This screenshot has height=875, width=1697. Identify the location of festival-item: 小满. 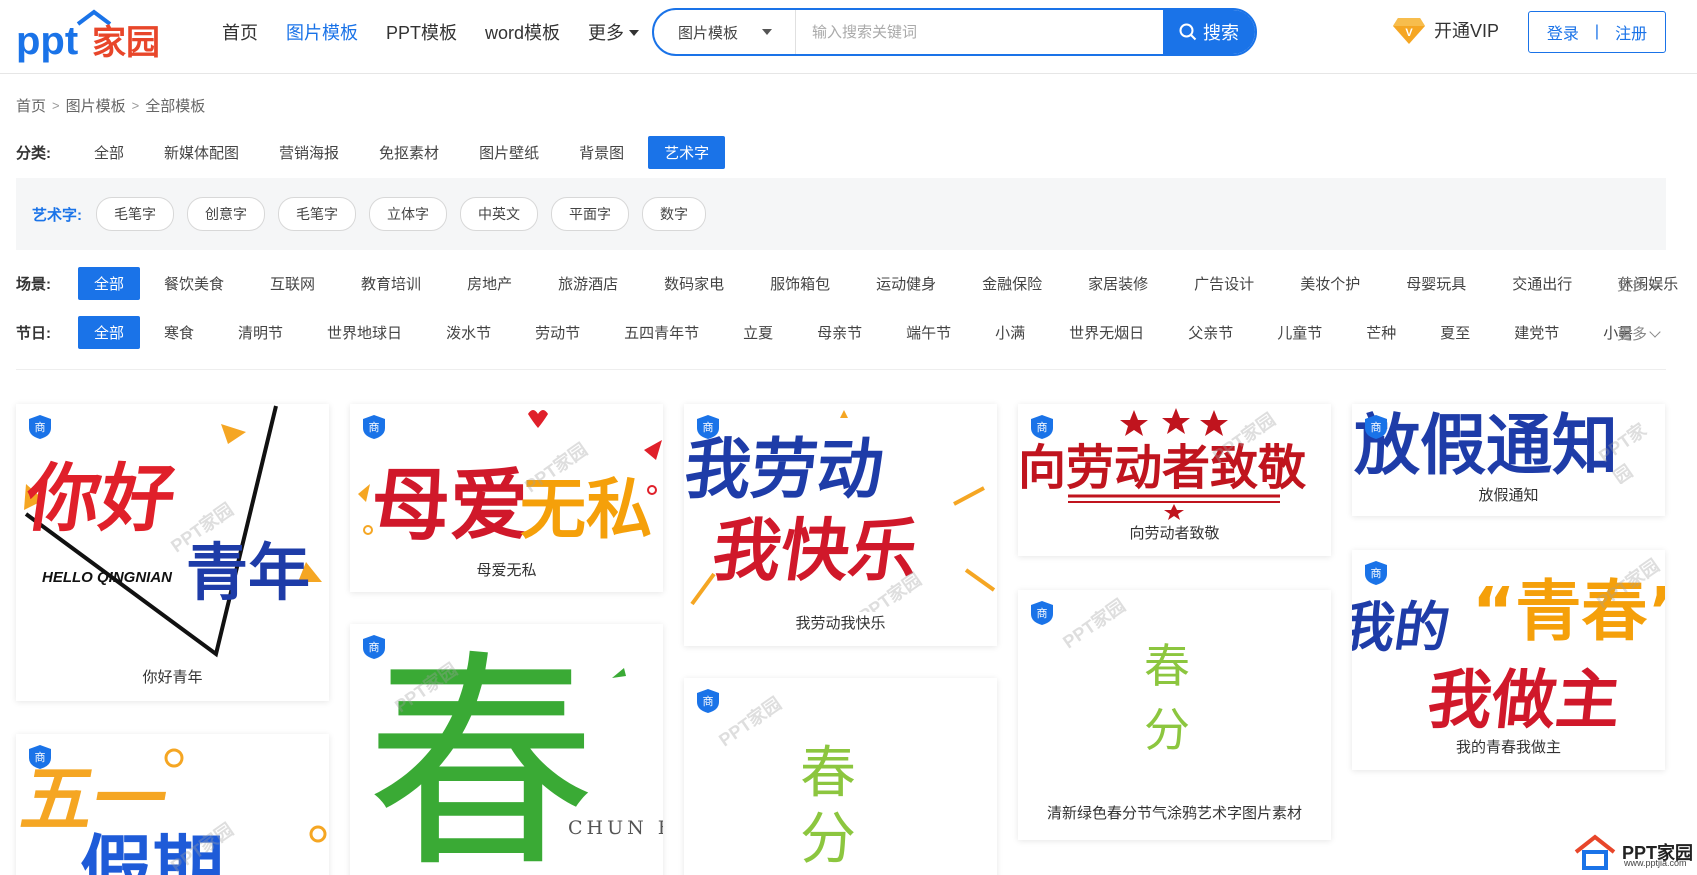
(1010, 332).